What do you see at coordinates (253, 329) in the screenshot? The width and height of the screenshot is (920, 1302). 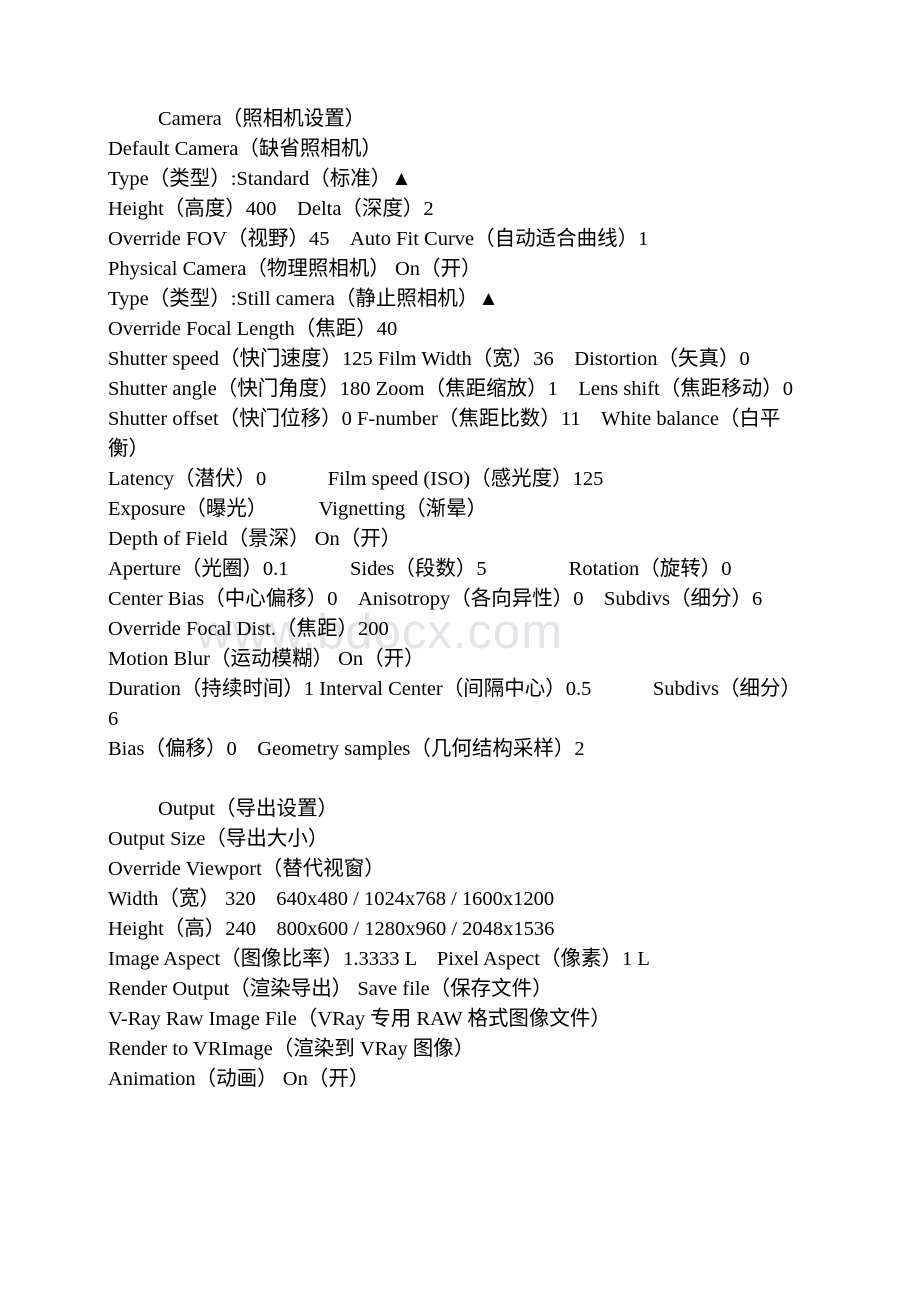 I see `text-line: Override Focal Length（焦距）40` at bounding box center [253, 329].